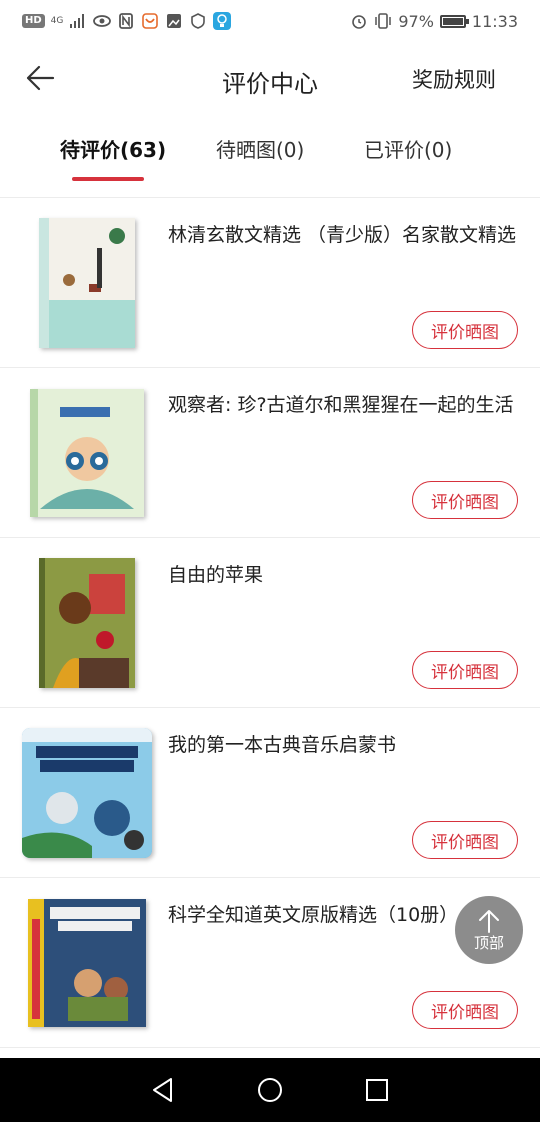 The width and height of the screenshot is (540, 1122). I want to click on arrow-up-icon, so click(489, 921).